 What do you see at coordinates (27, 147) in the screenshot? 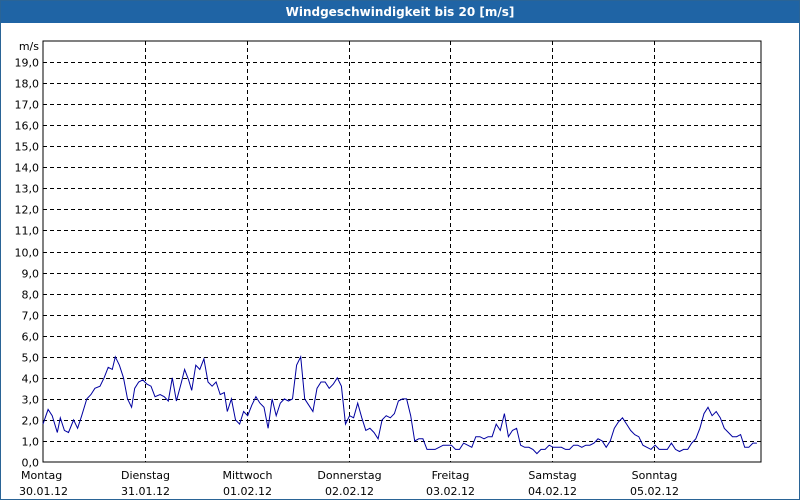
I see `y-tick-label: 15,0` at bounding box center [27, 147].